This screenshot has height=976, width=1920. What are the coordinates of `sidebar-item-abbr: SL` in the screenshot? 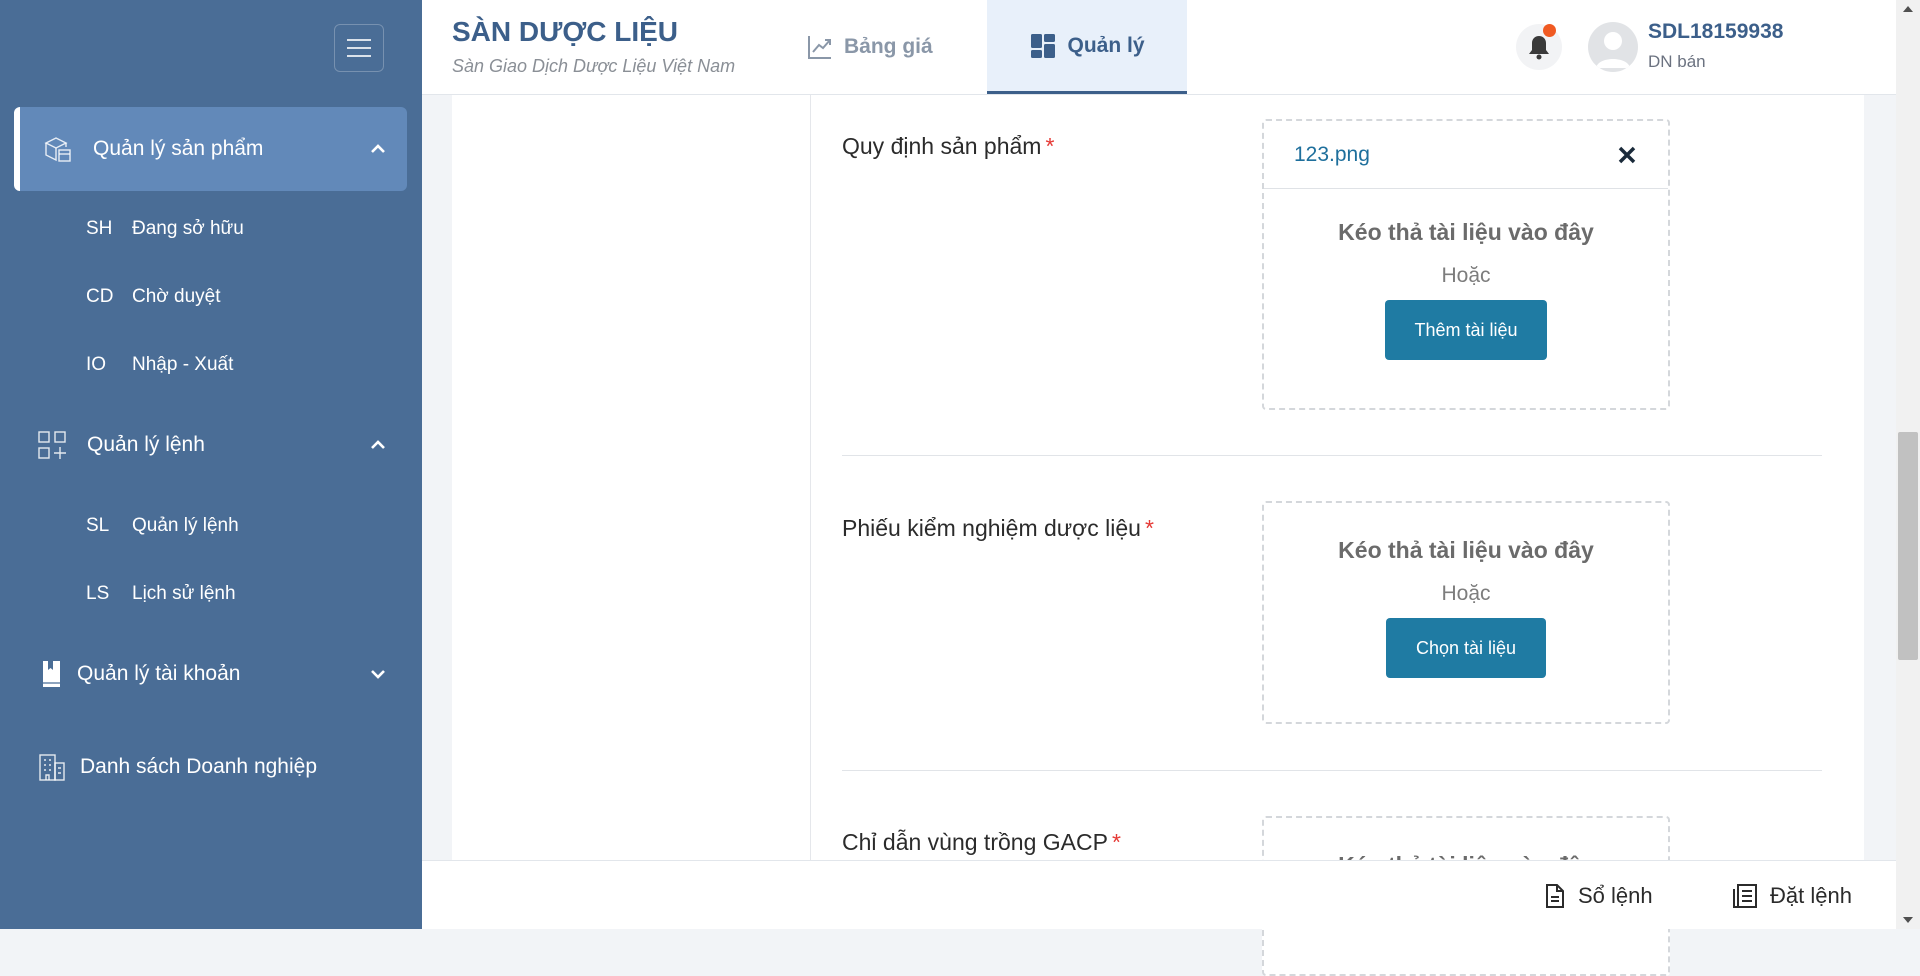 It's located at (98, 525).